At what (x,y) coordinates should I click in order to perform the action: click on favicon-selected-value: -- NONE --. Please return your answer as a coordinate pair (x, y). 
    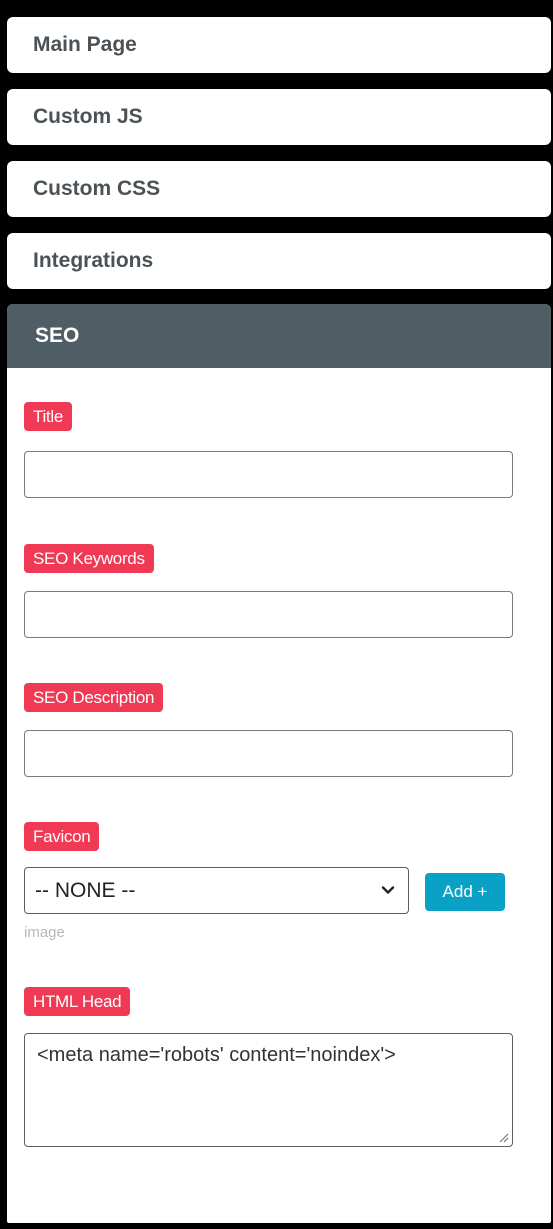
    Looking at the image, I should click on (85, 890).